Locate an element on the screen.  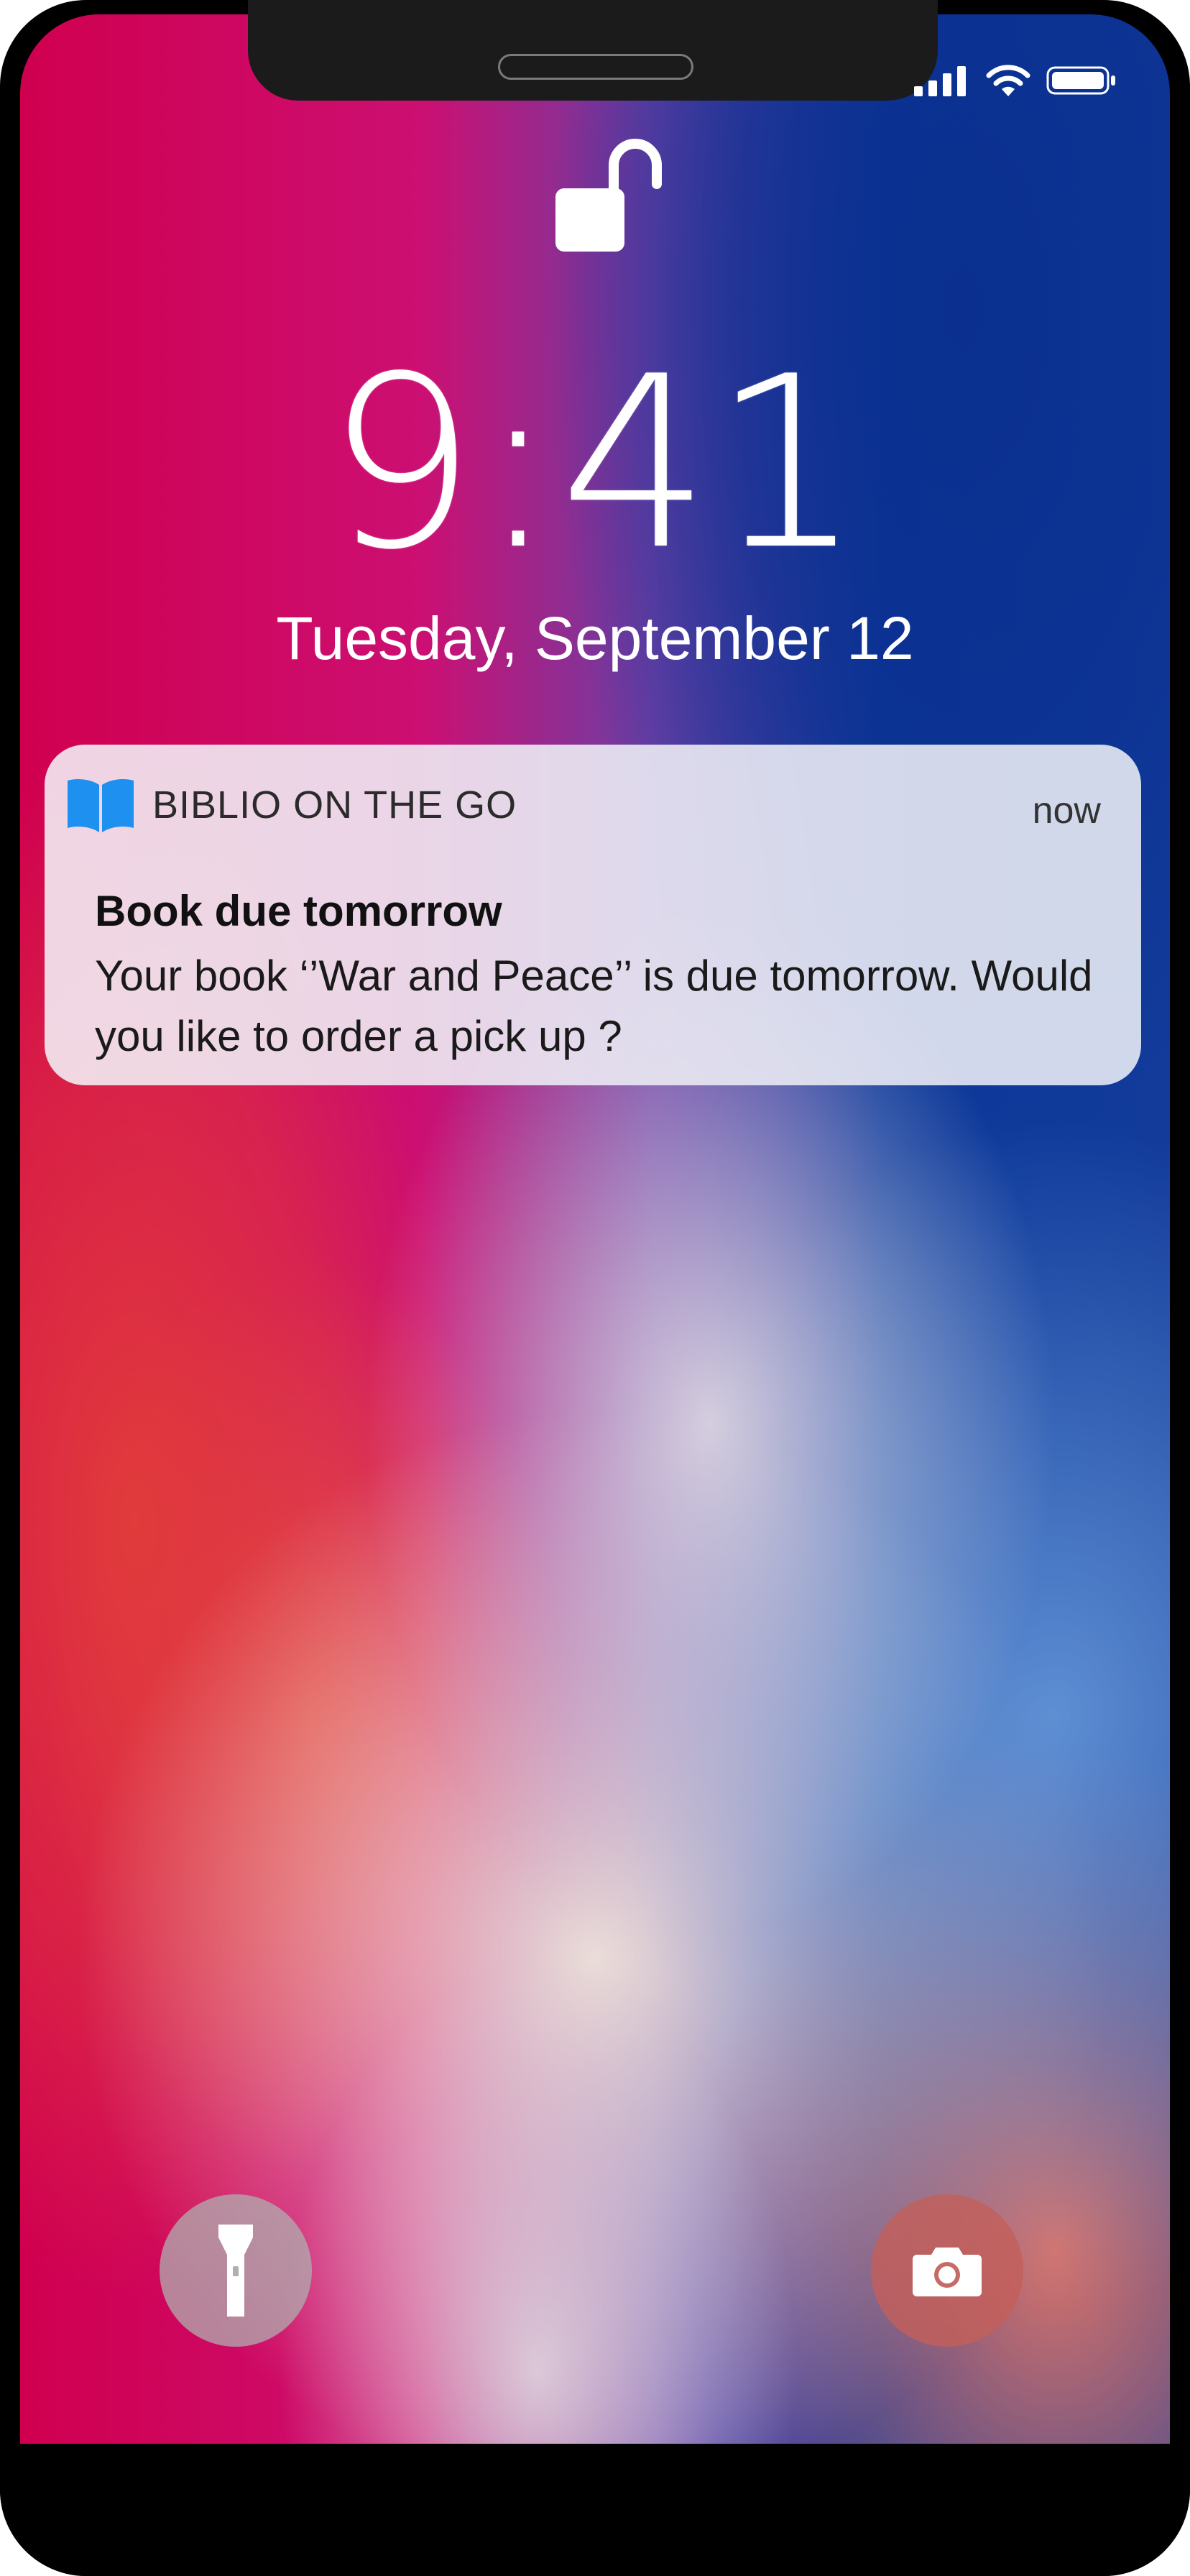
camera-button is located at coordinates (947, 2270).